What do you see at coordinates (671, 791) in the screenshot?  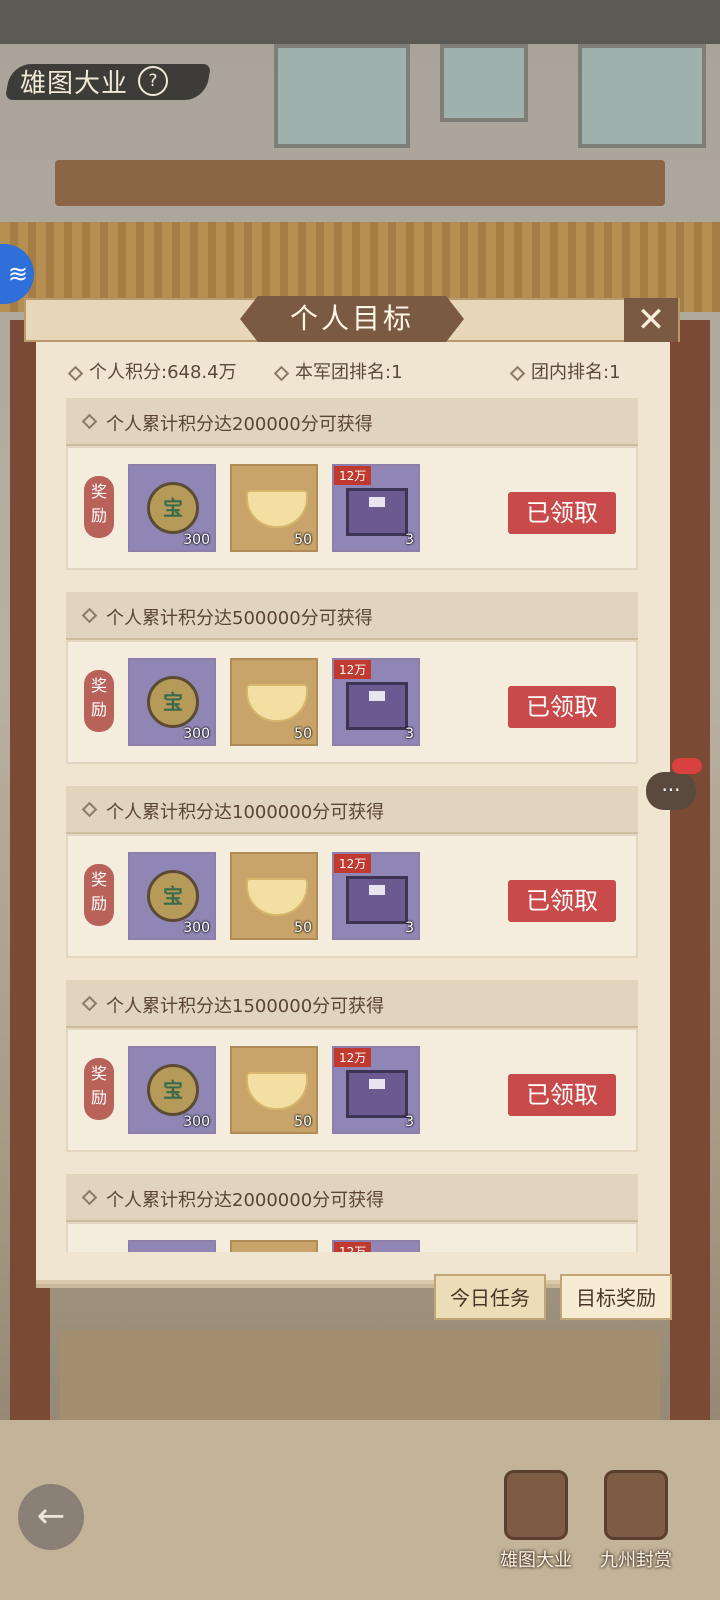 I see `chat-icon: ···` at bounding box center [671, 791].